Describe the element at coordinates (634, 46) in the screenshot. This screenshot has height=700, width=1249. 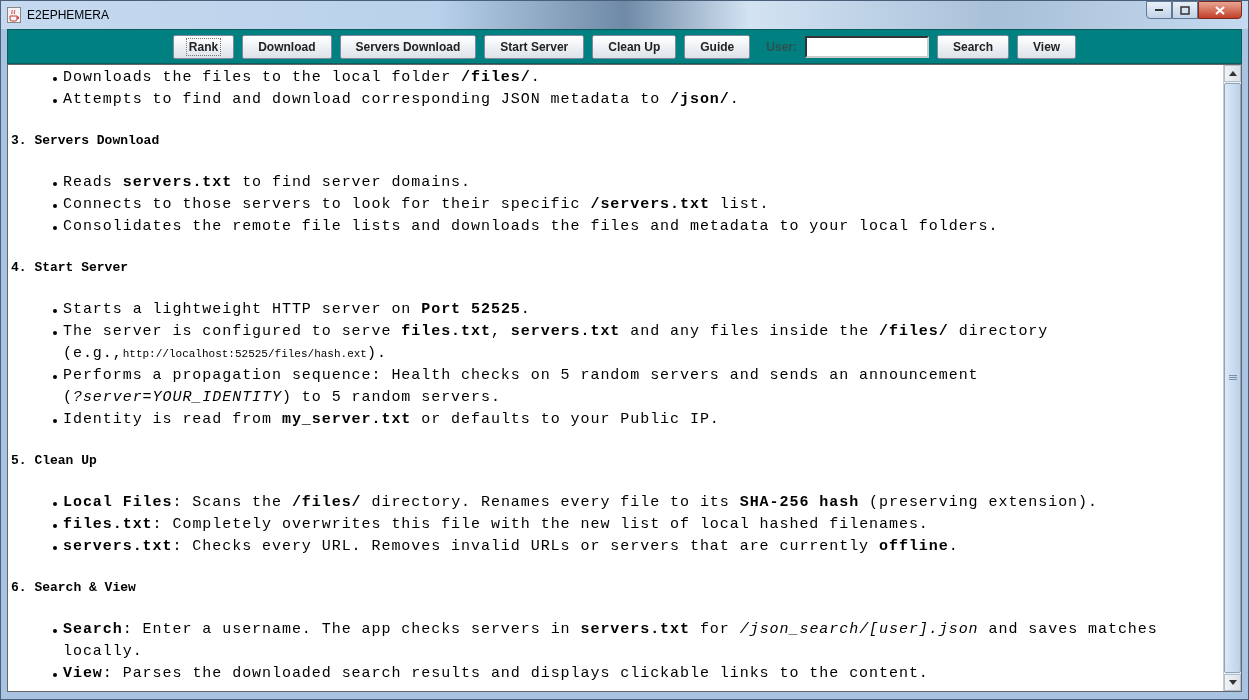
I see `toolbar-button: Clean Up` at that location.